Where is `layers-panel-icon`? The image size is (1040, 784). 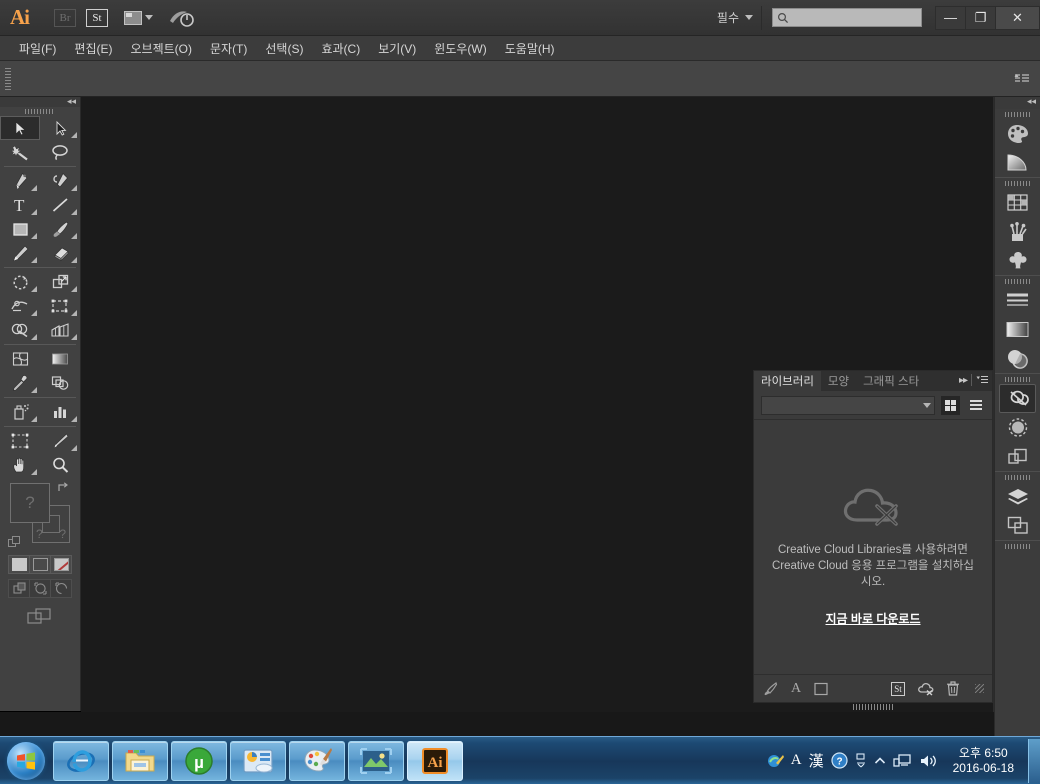 layers-panel-icon is located at coordinates (1017, 496).